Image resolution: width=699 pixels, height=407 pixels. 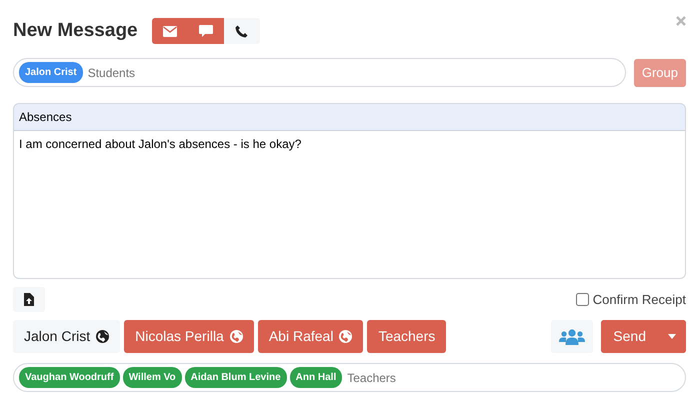 What do you see at coordinates (152, 377) in the screenshot?
I see `recipient-tag: Willem Vo` at bounding box center [152, 377].